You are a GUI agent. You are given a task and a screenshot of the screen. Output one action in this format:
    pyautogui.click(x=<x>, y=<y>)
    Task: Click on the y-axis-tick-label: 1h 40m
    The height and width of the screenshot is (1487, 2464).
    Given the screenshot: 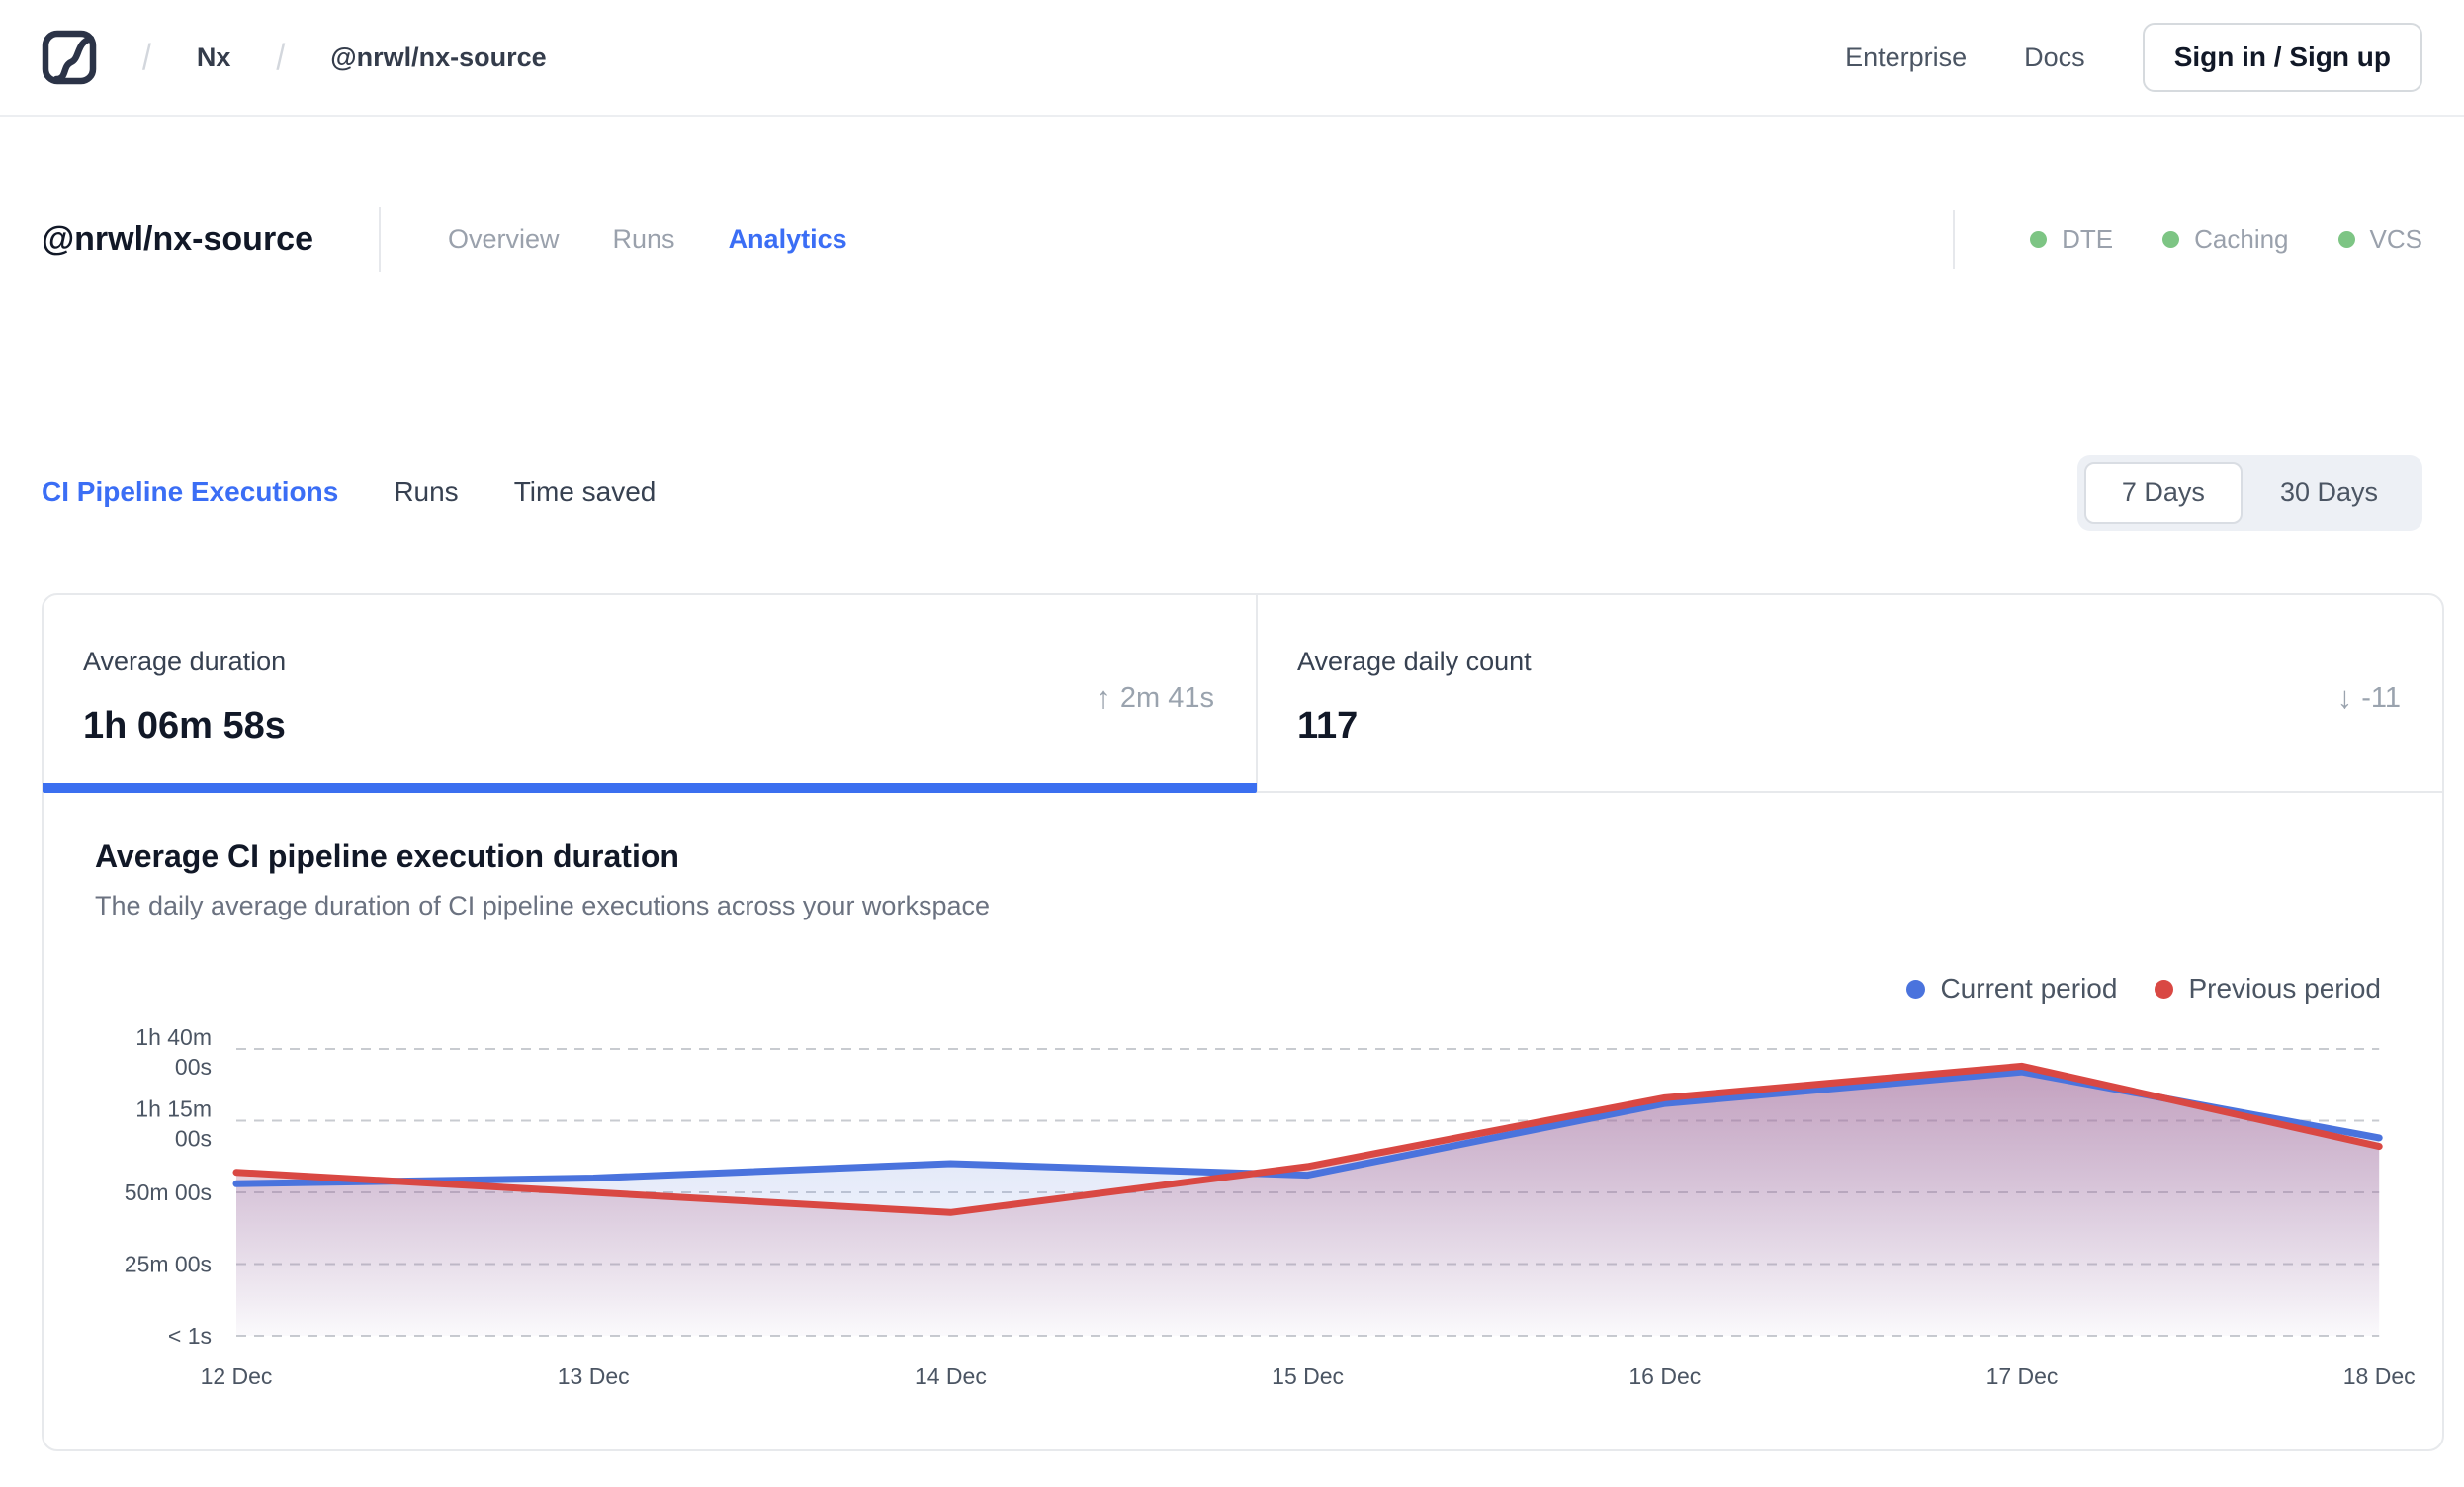 What is the action you would take?
    pyautogui.click(x=174, y=1037)
    